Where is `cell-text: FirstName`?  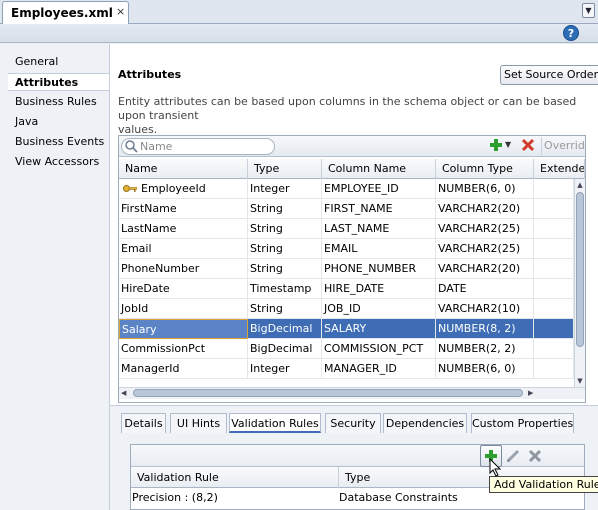
cell-text: FirstName is located at coordinates (149, 208).